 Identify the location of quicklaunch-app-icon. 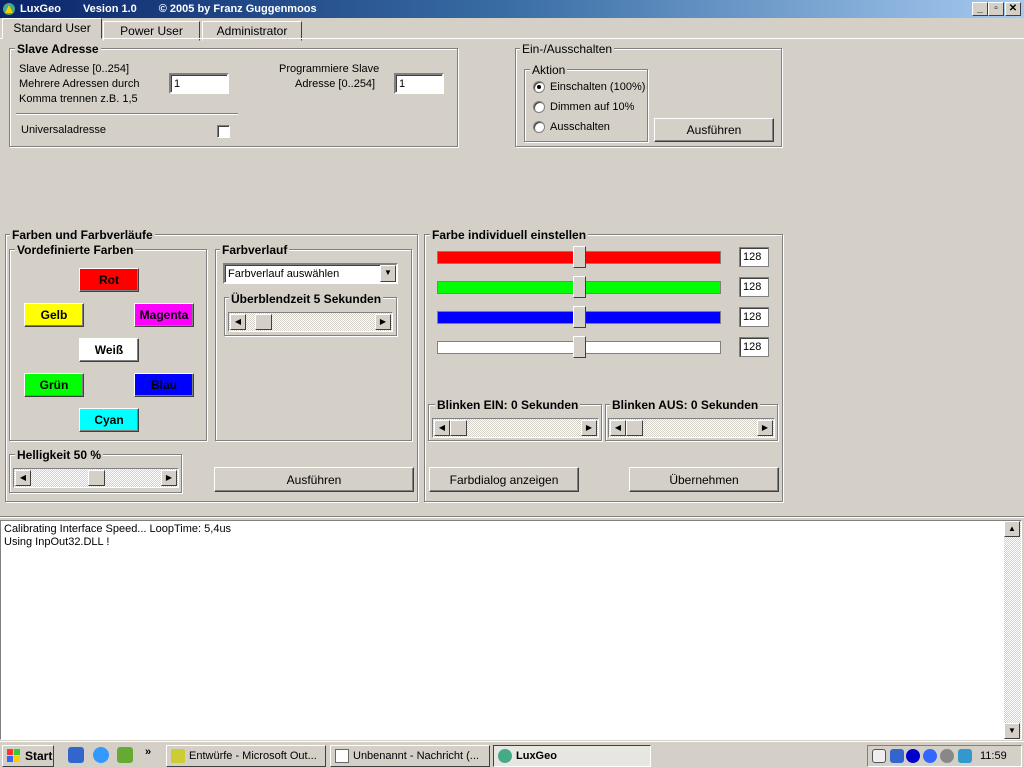
(125, 755).